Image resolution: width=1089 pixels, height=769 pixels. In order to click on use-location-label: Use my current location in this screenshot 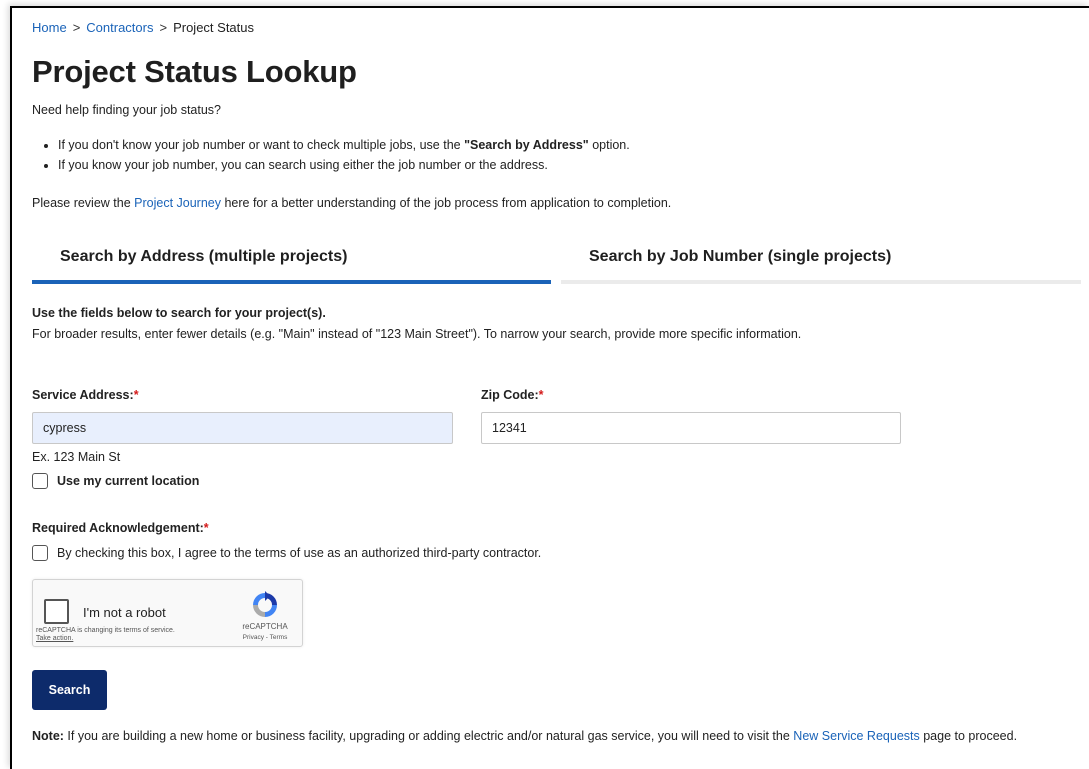, I will do `click(128, 481)`.